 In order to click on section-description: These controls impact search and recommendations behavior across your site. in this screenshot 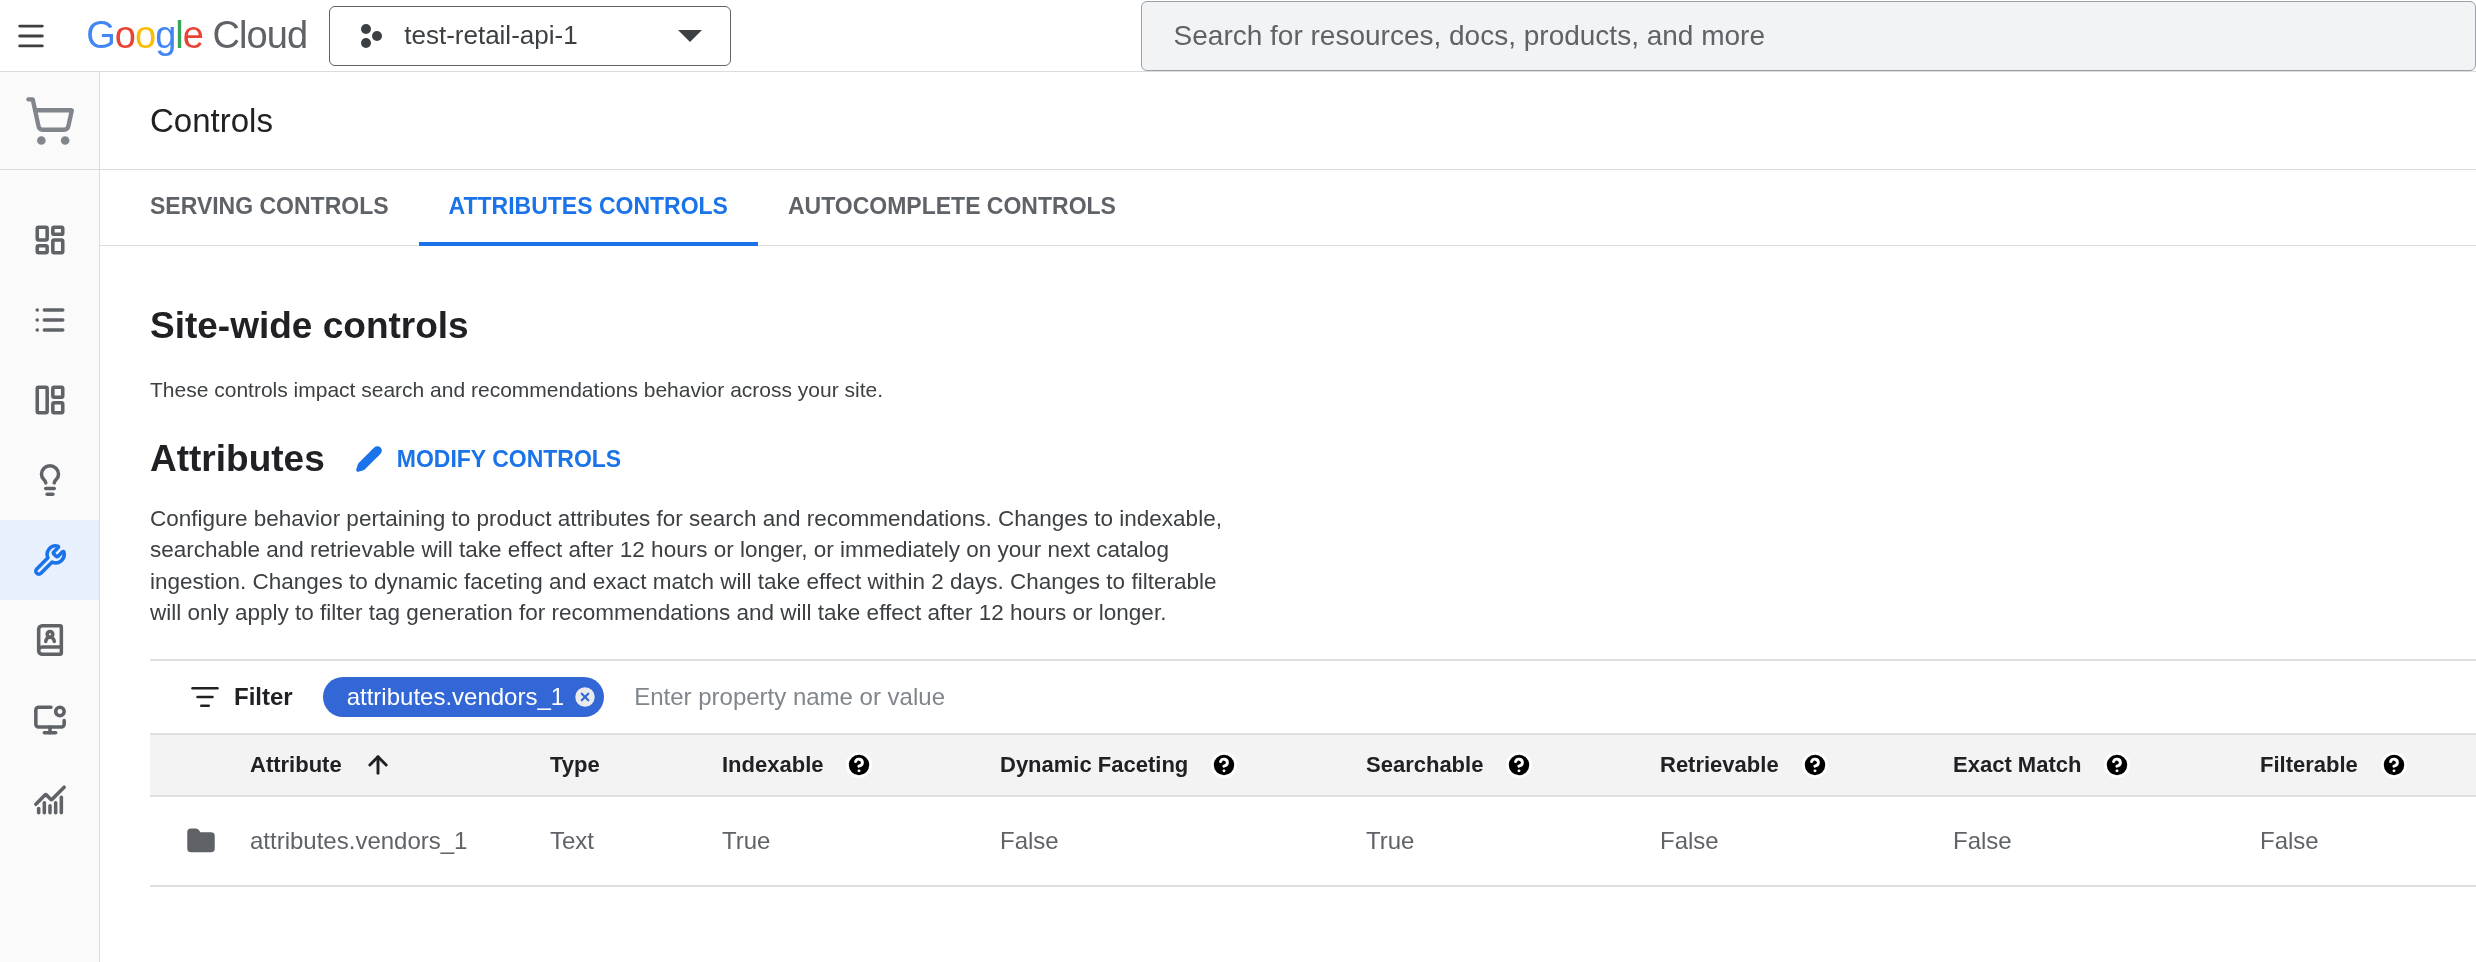, I will do `click(517, 389)`.